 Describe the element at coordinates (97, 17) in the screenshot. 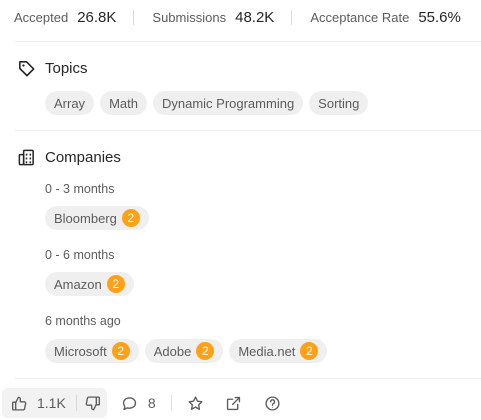

I see `stat-value: 26.8K` at that location.